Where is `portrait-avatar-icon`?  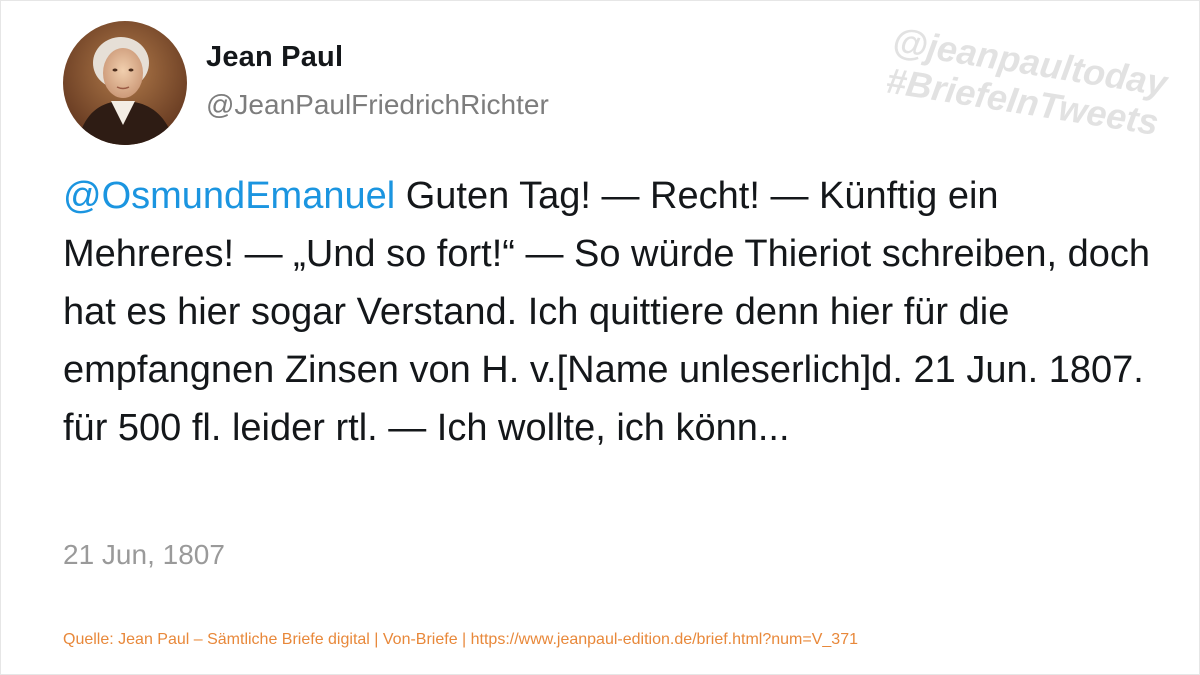 portrait-avatar-icon is located at coordinates (125, 83).